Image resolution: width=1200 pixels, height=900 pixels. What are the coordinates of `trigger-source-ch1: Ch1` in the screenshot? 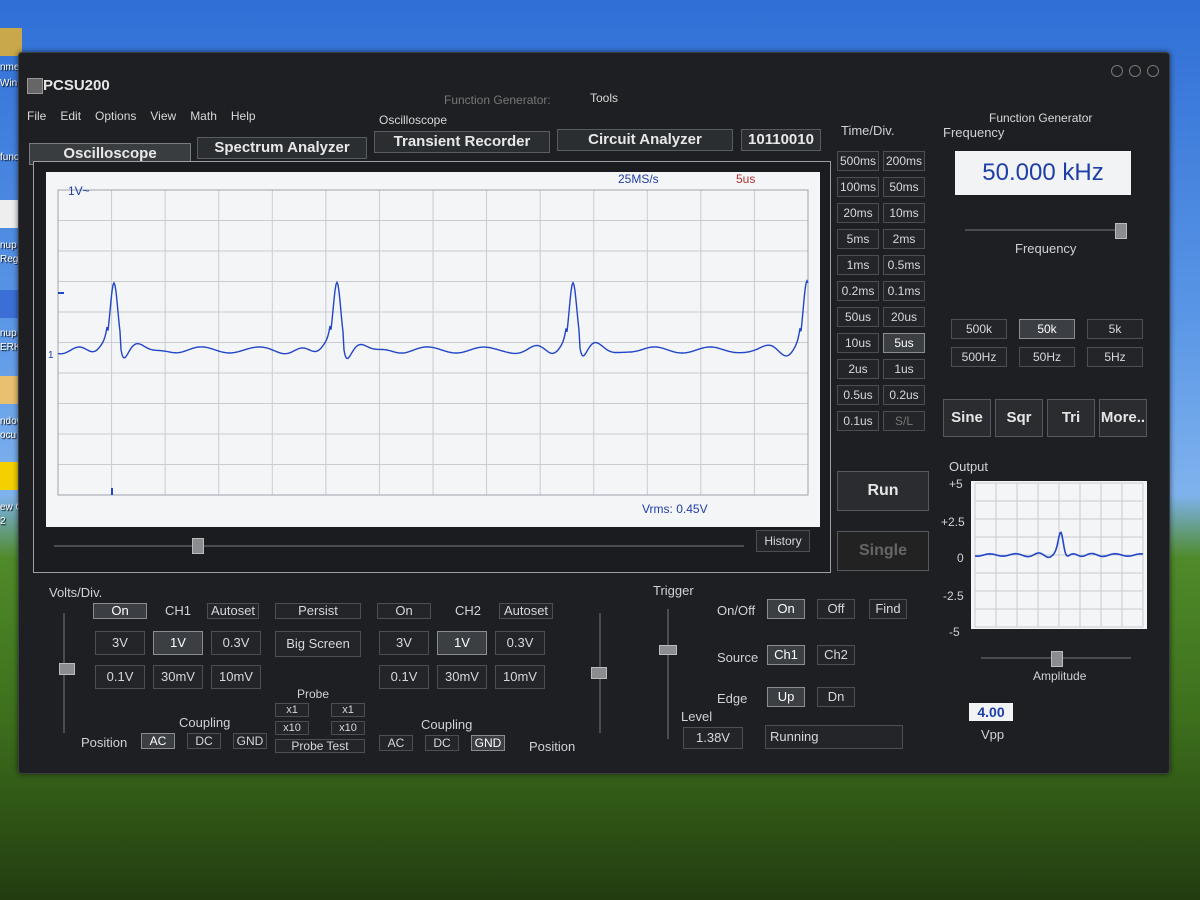 It's located at (786, 655).